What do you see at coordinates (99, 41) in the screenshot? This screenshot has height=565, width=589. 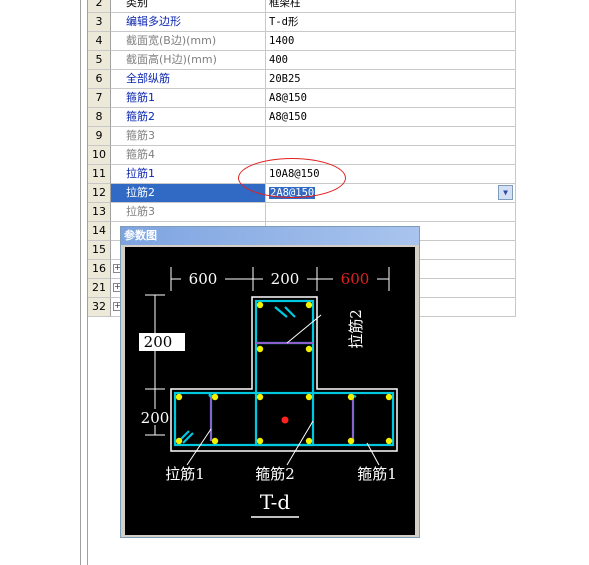 I see `row-number: 4` at bounding box center [99, 41].